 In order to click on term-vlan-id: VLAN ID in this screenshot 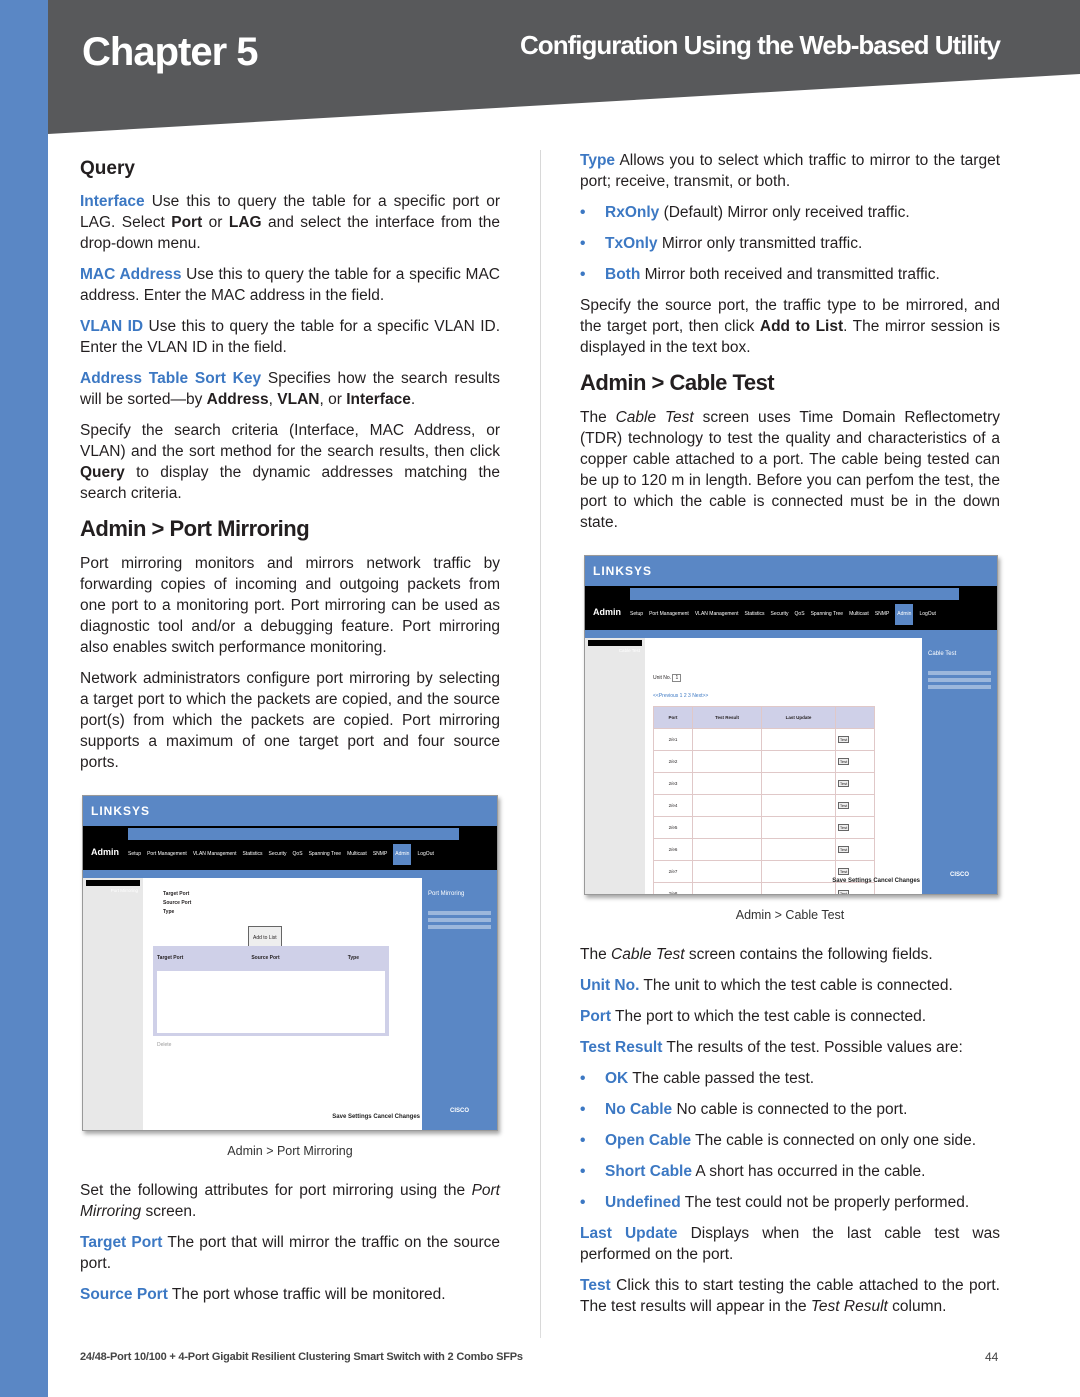, I will do `click(112, 326)`.